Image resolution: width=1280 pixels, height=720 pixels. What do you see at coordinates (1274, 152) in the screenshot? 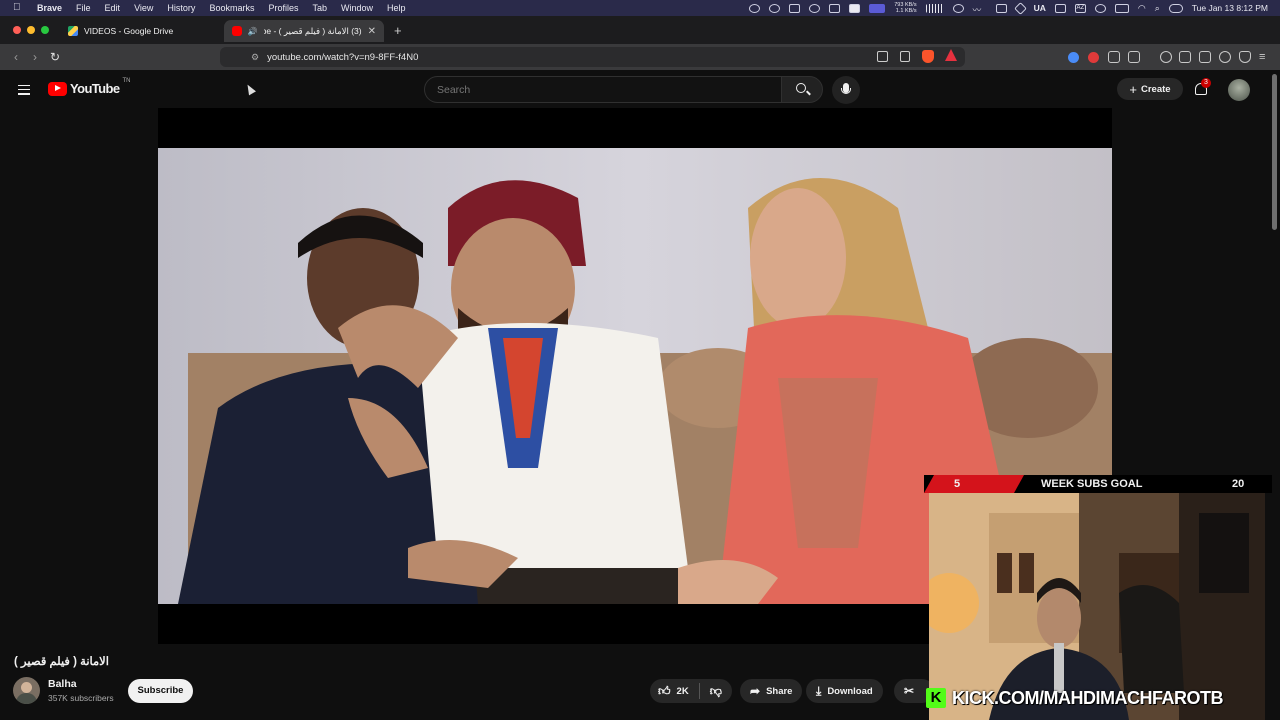
I see `page-scrollbar` at bounding box center [1274, 152].